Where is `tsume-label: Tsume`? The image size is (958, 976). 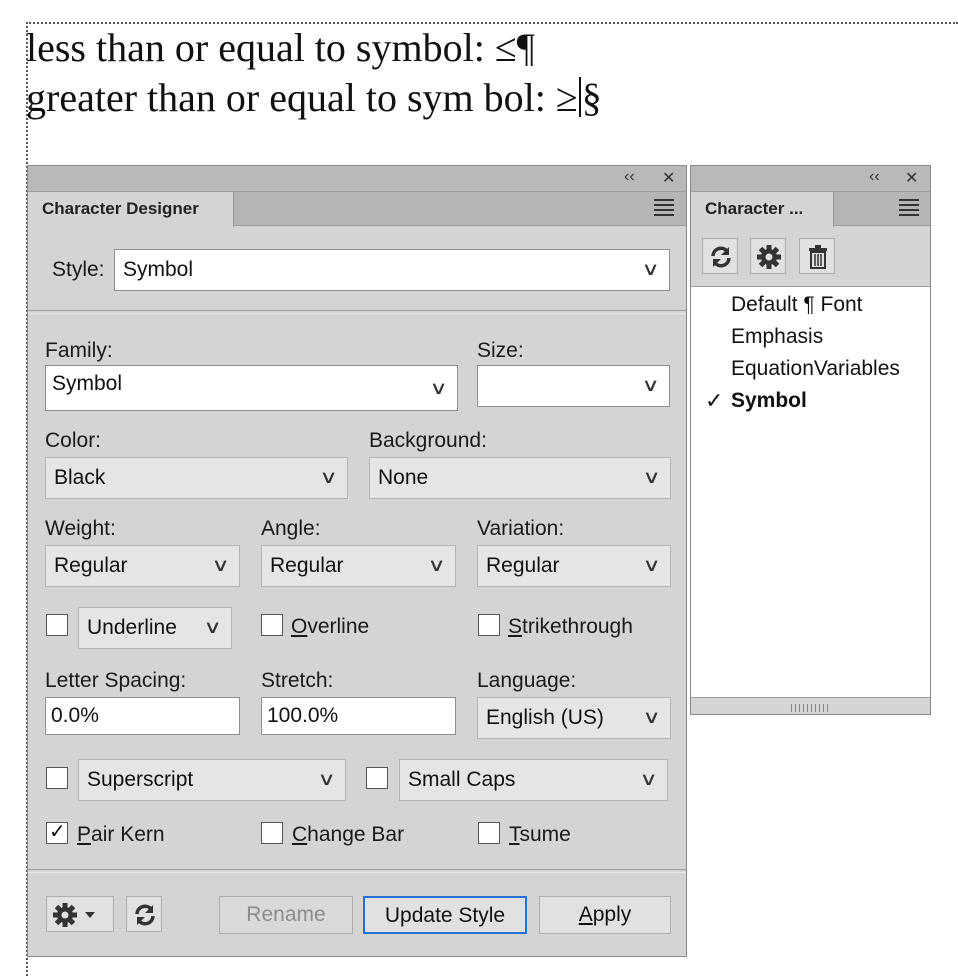 tsume-label: Tsume is located at coordinates (540, 835).